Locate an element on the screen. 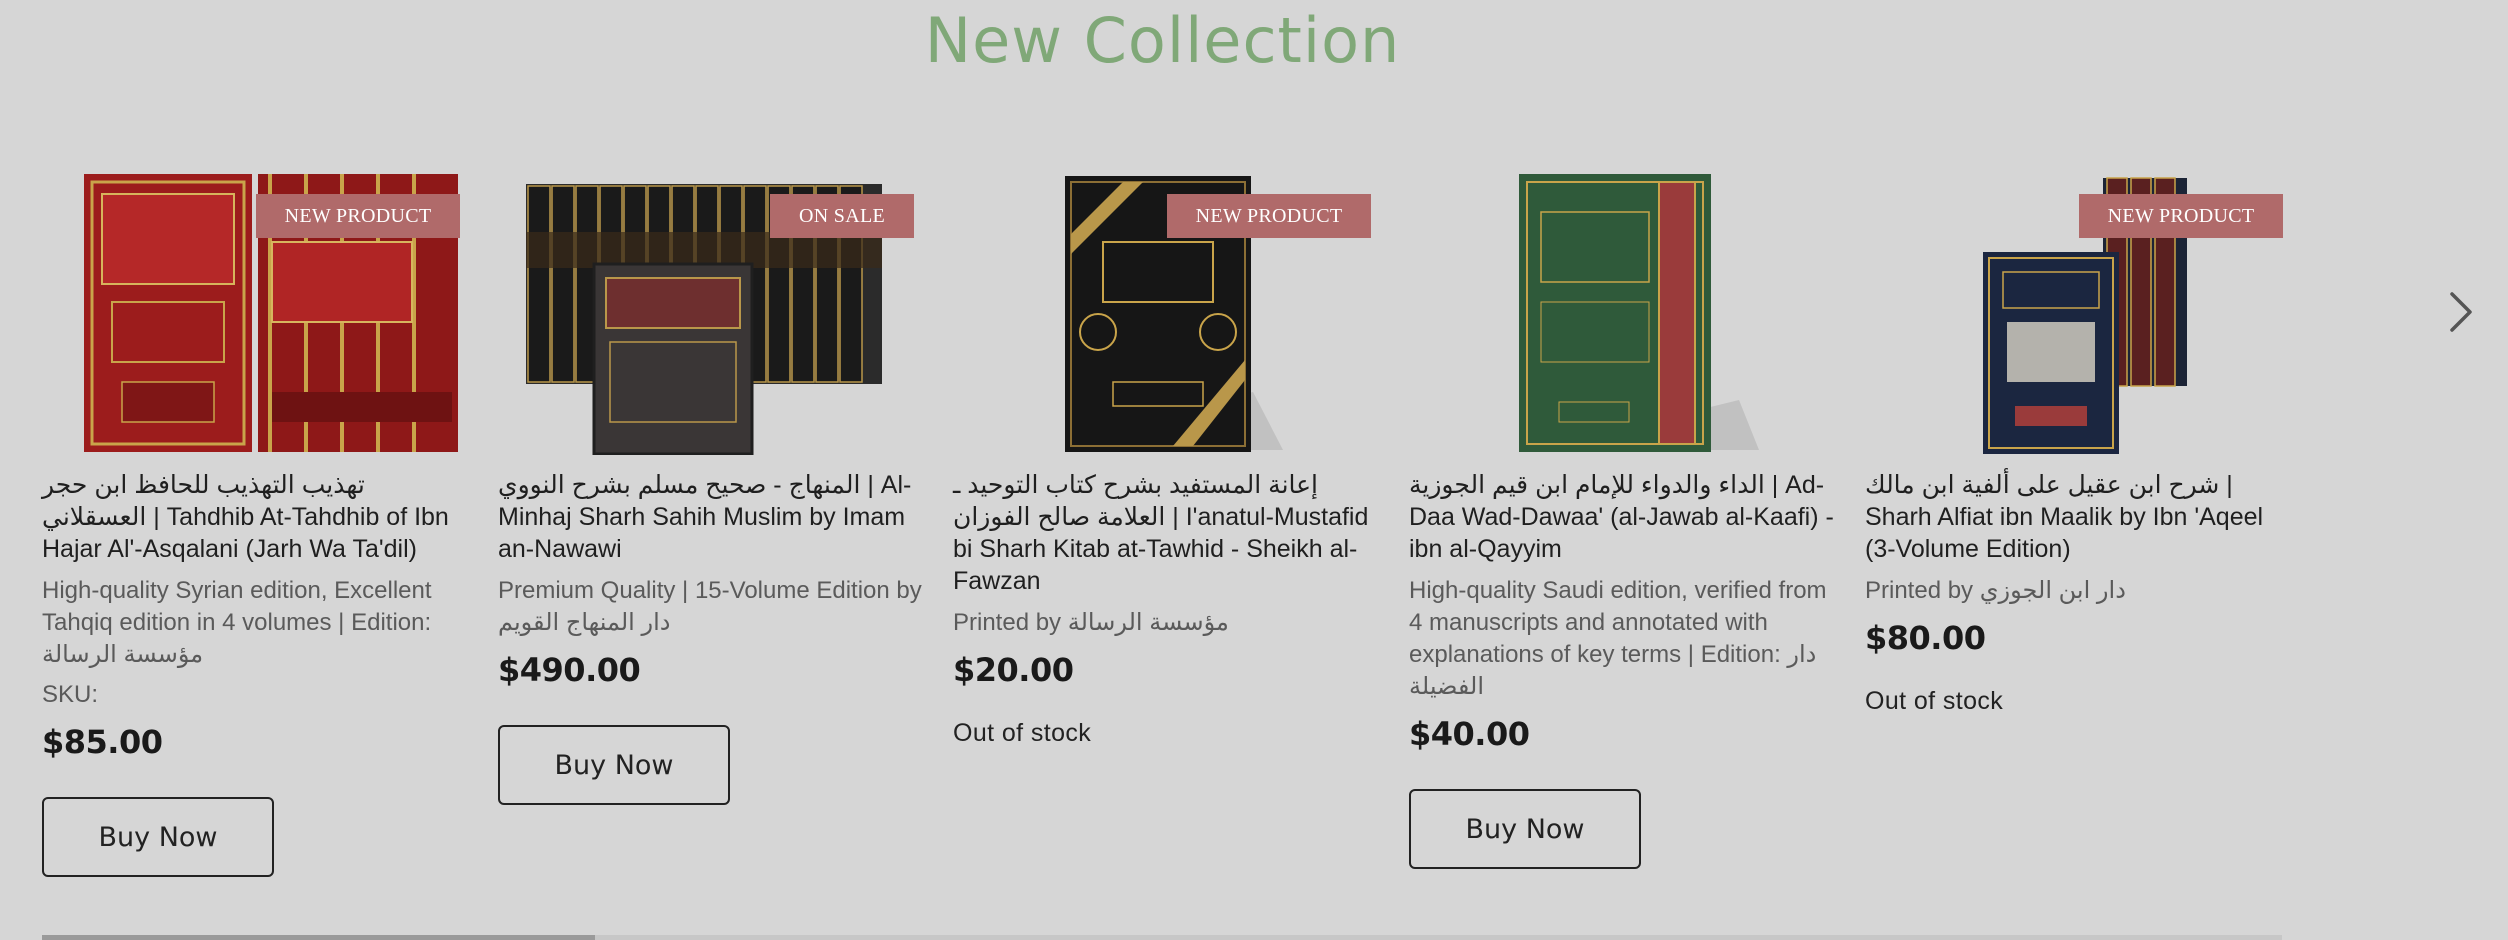  product-price: $40.00 is located at coordinates (1469, 734).